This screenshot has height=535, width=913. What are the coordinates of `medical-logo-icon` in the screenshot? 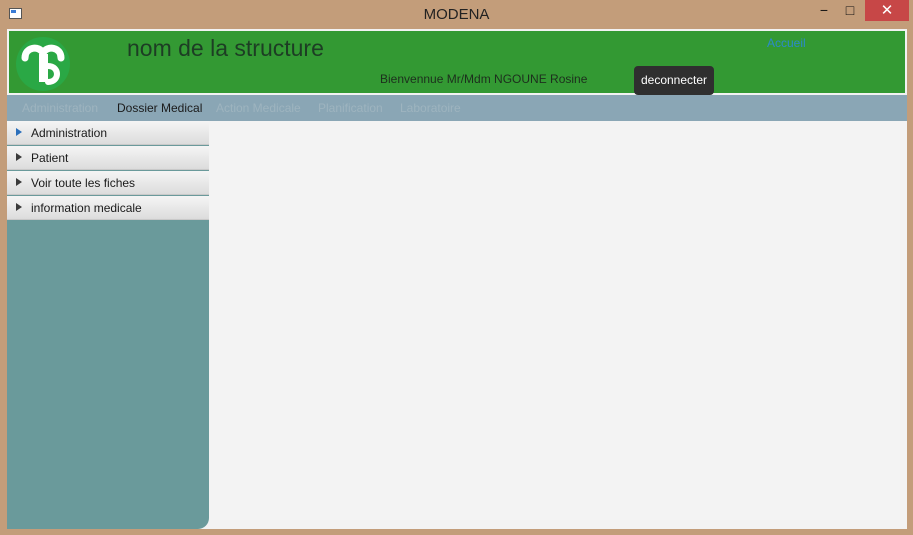 It's located at (43, 64).